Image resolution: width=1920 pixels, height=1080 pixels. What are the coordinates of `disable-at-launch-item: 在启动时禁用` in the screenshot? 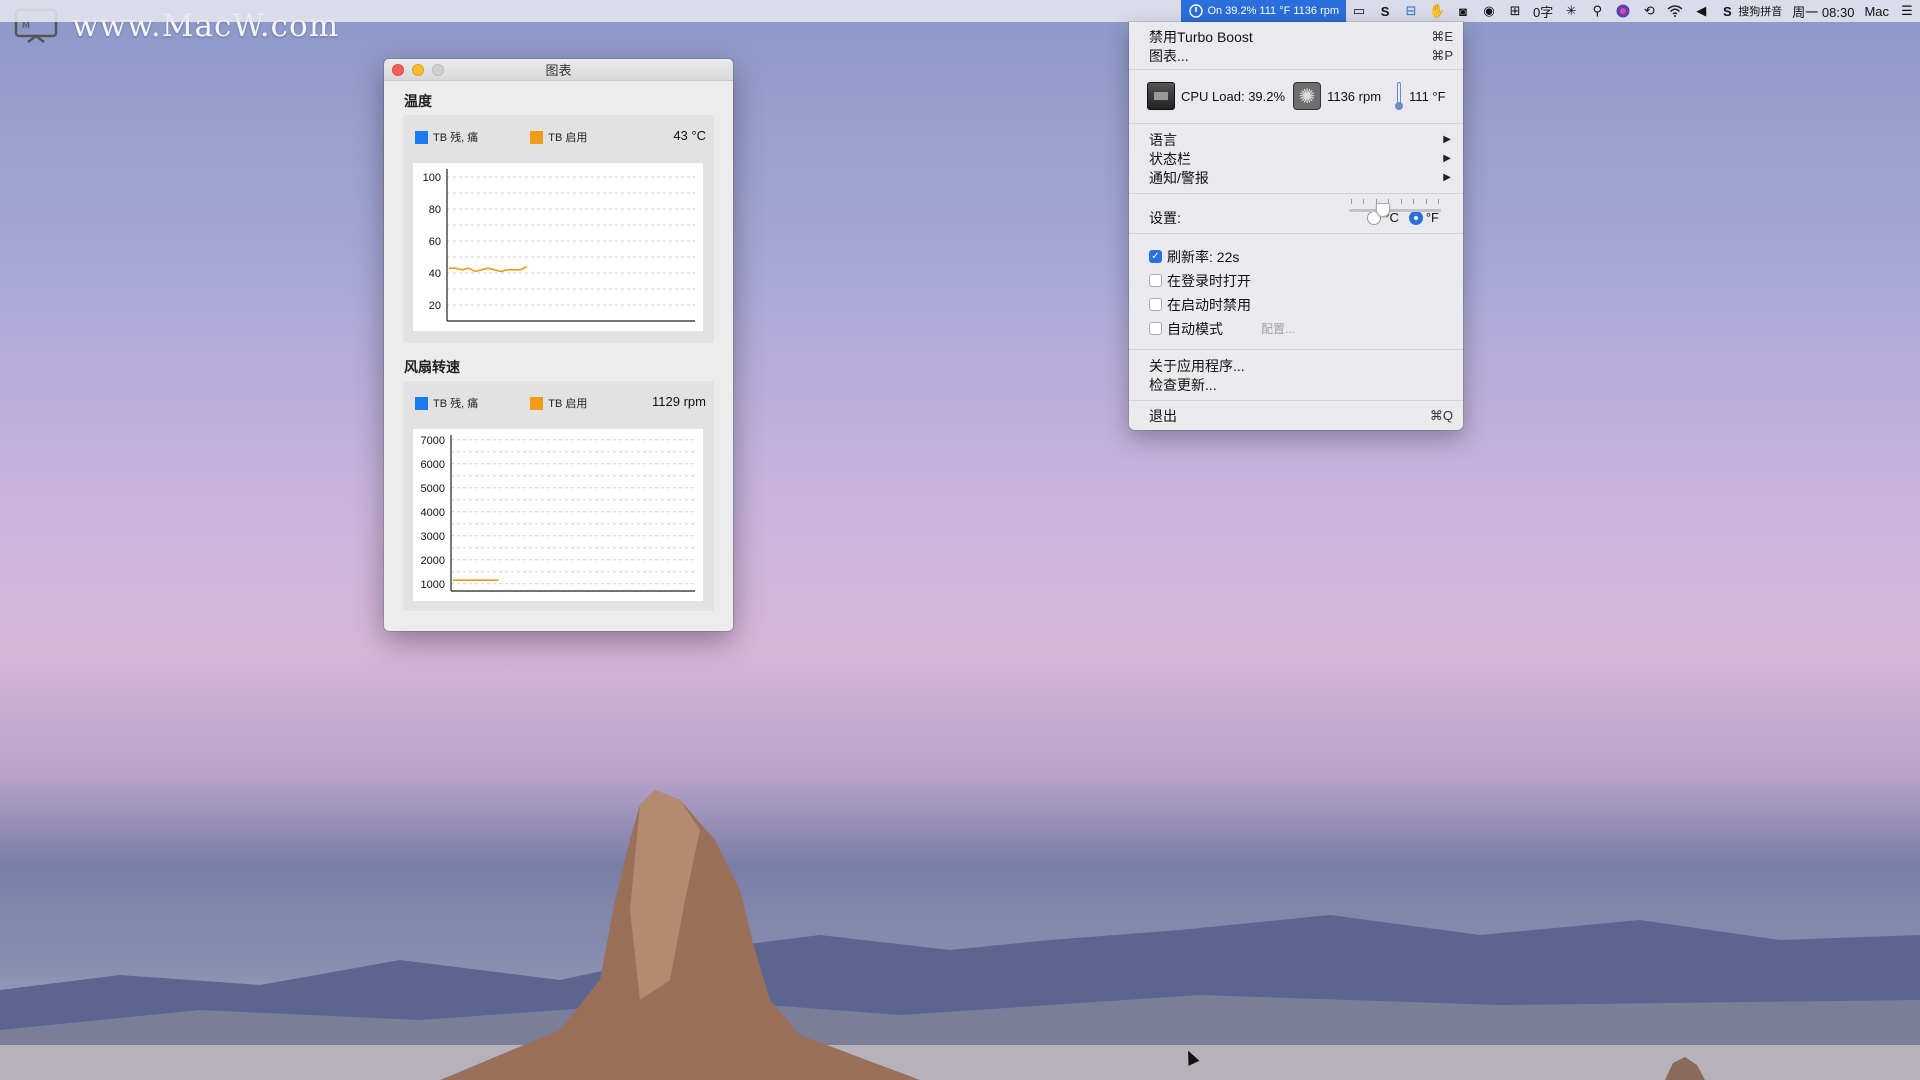 It's located at (1301, 304).